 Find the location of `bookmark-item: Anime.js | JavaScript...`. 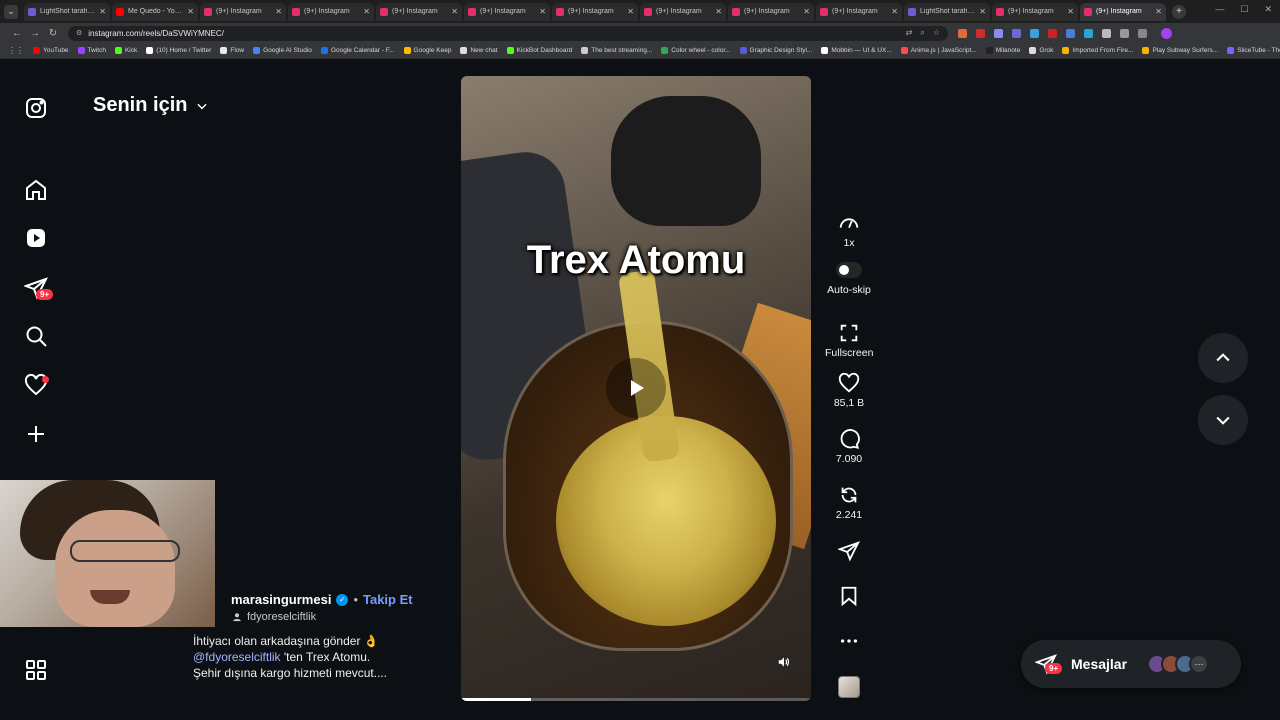

bookmark-item: Anime.js | JavaScript... is located at coordinates (938, 50).